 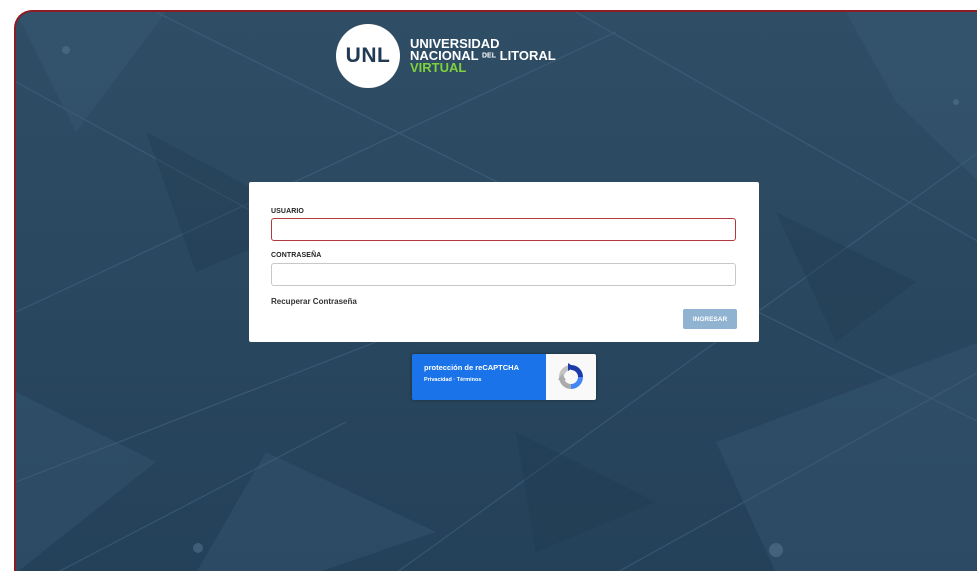 What do you see at coordinates (503, 274) in the screenshot?
I see `password-input` at bounding box center [503, 274].